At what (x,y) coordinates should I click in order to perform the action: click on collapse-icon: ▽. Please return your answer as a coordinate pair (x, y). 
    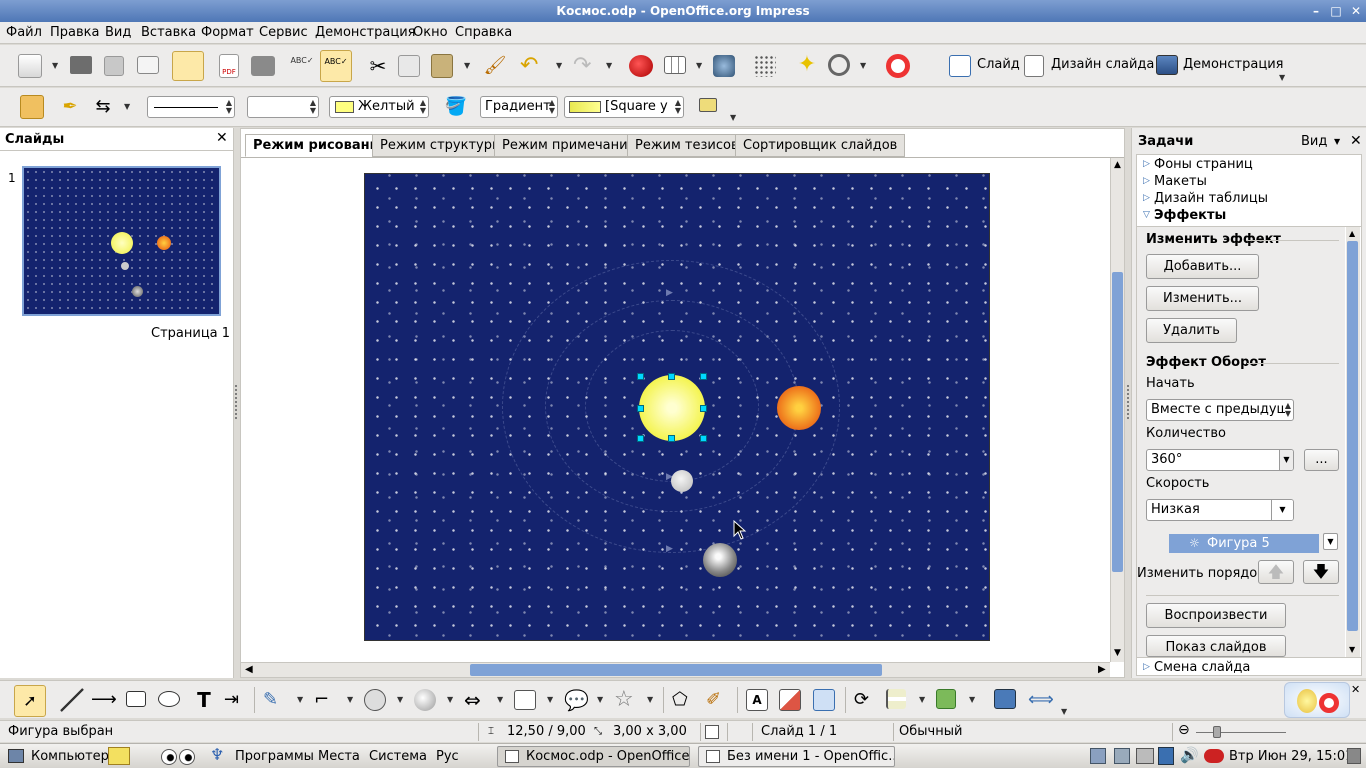
    Looking at the image, I should click on (1146, 215).